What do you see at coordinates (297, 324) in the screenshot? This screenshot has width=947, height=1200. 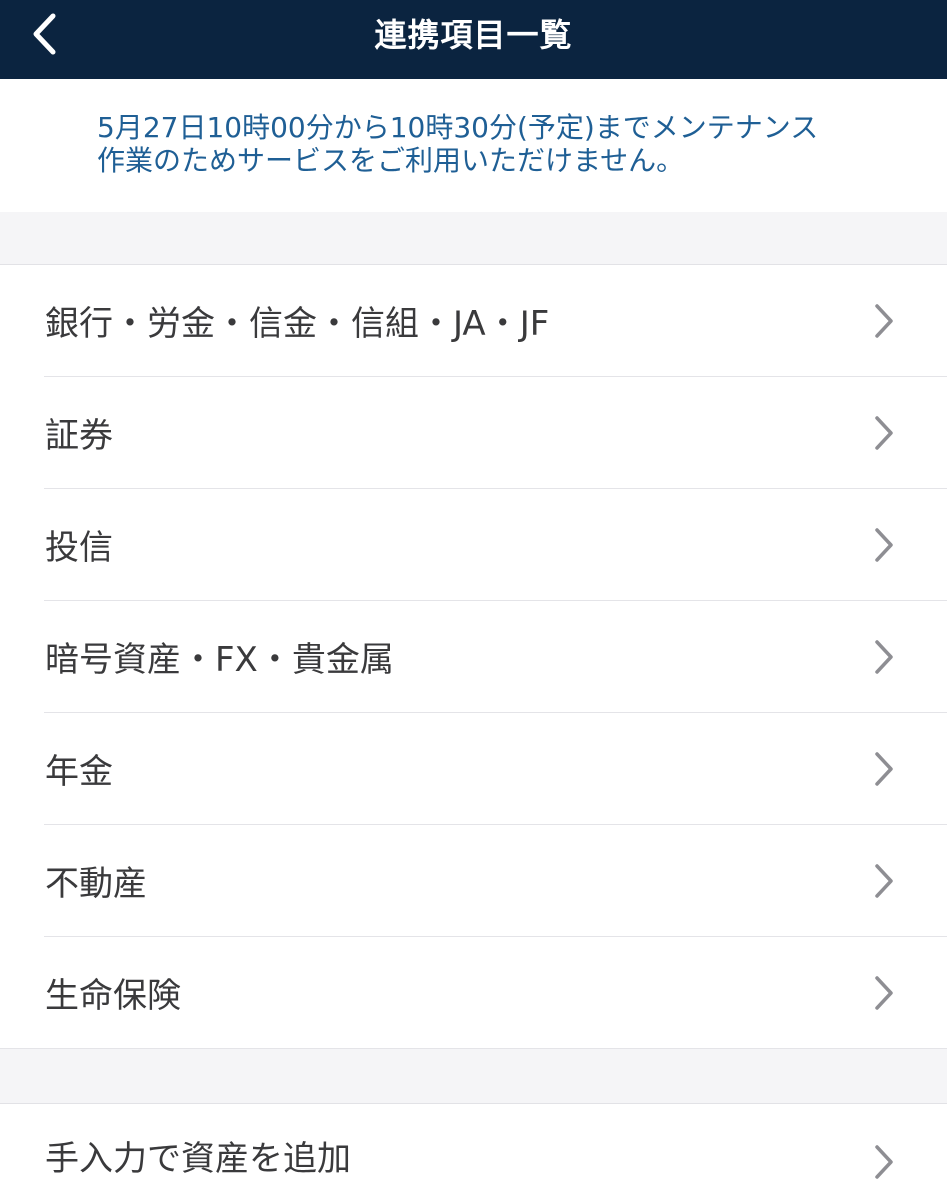 I see `category-item-label: 銀行・労金・信金・信組・JA・JF` at bounding box center [297, 324].